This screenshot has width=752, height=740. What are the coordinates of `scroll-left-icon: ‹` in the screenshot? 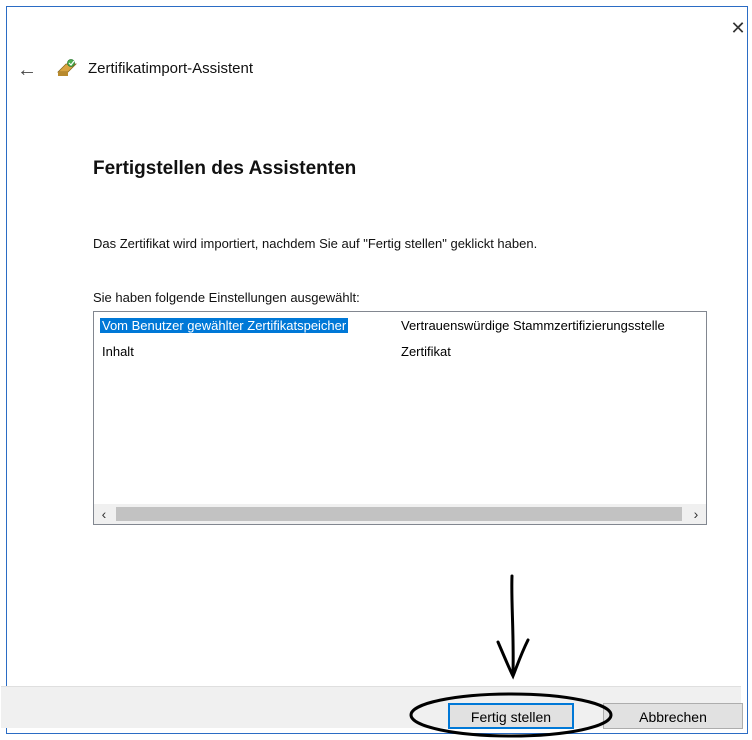 It's located at (104, 514).